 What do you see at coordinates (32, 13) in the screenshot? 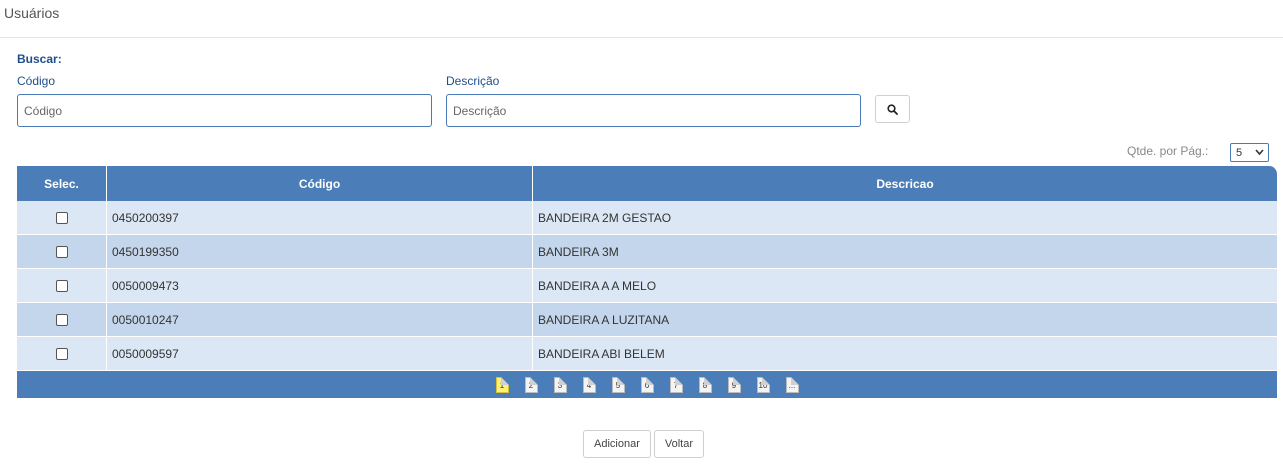
I see `page-title: Usuários` at bounding box center [32, 13].